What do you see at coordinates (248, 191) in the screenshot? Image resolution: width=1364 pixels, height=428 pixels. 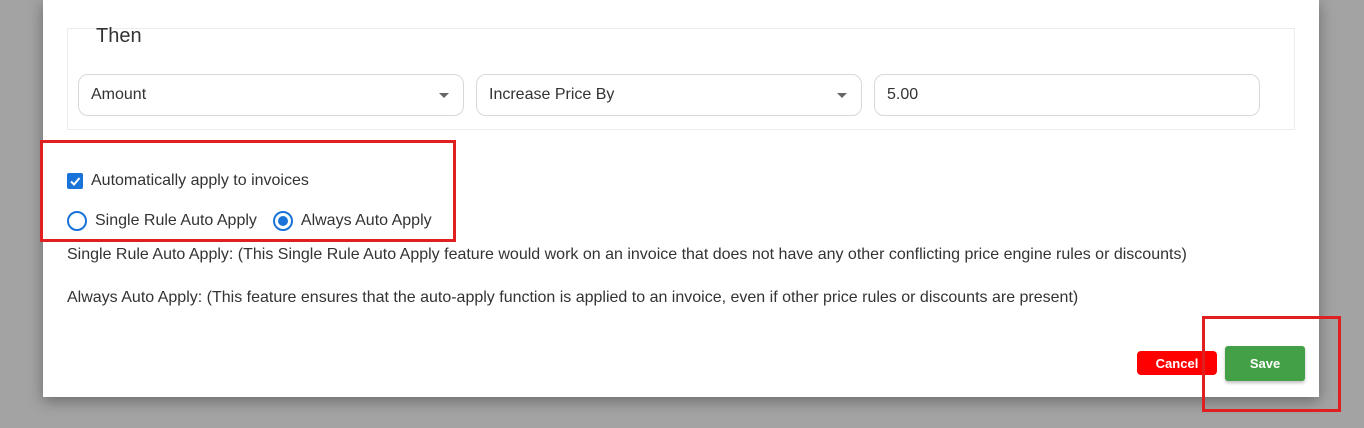 I see `highlight-box-auto-apply` at bounding box center [248, 191].